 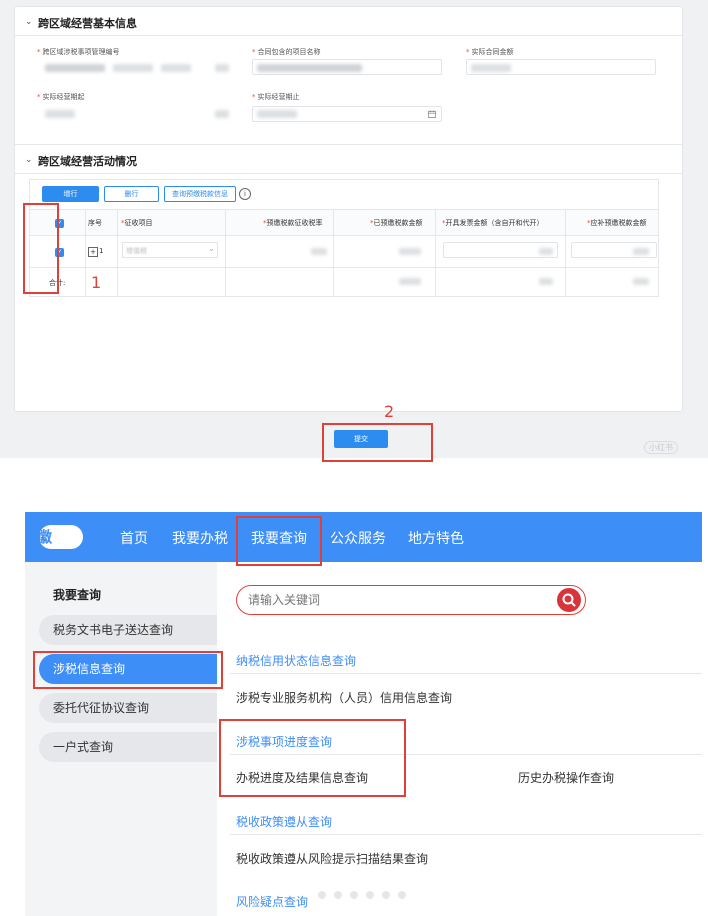 What do you see at coordinates (78, 52) in the screenshot?
I see `field-label-management-no: * 跨区域涉税事项管理编号` at bounding box center [78, 52].